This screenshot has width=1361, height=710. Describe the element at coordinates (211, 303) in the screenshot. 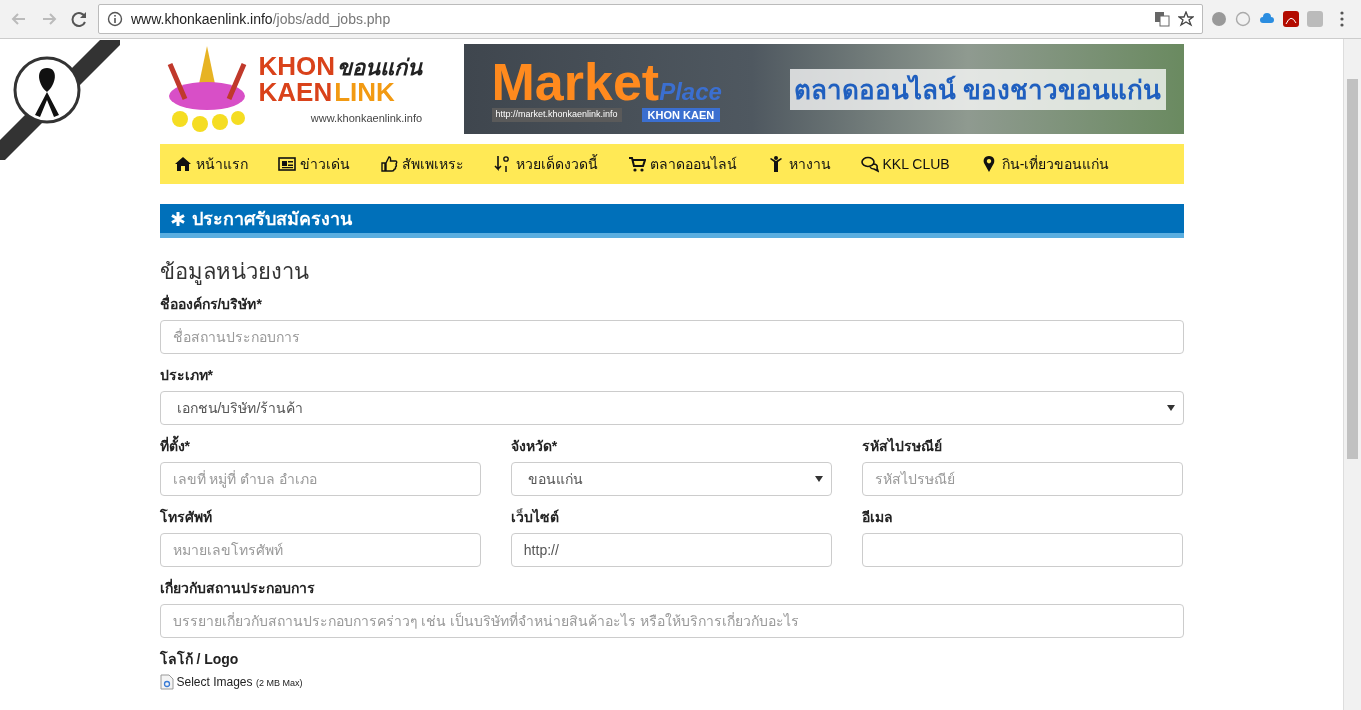

I see `field-label: ชื่อองค์กร/บริษัท*` at that location.